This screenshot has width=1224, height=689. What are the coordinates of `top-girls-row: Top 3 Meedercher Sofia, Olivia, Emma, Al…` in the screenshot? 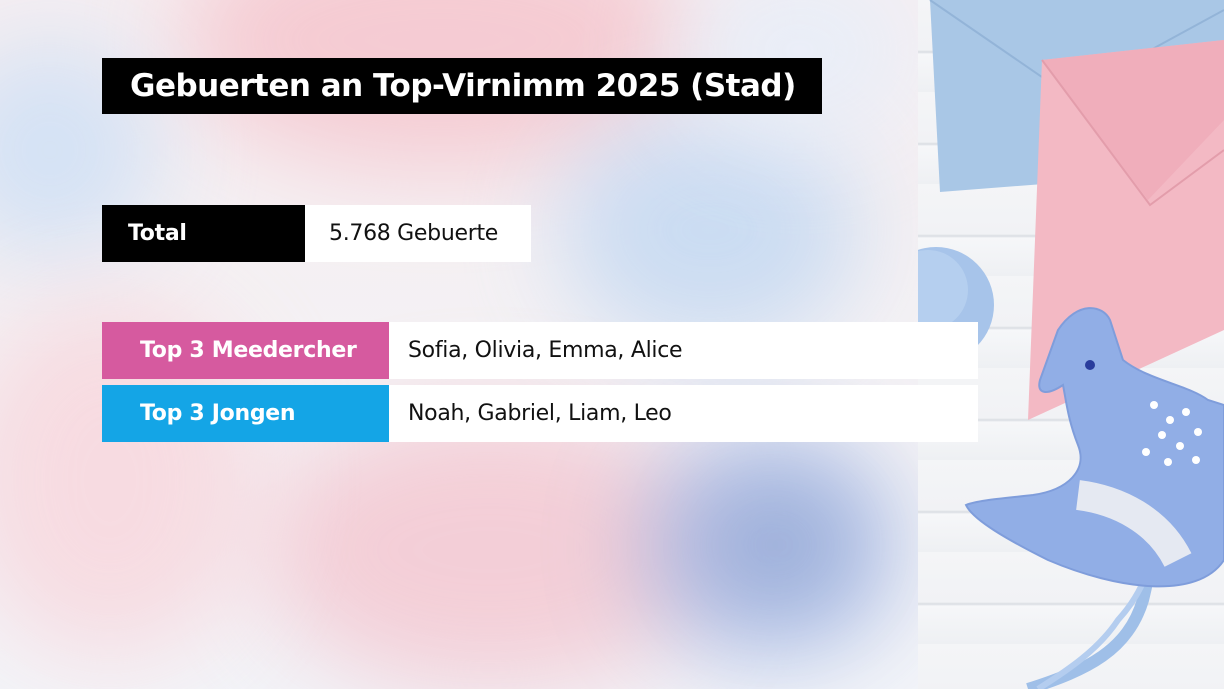 It's located at (540, 350).